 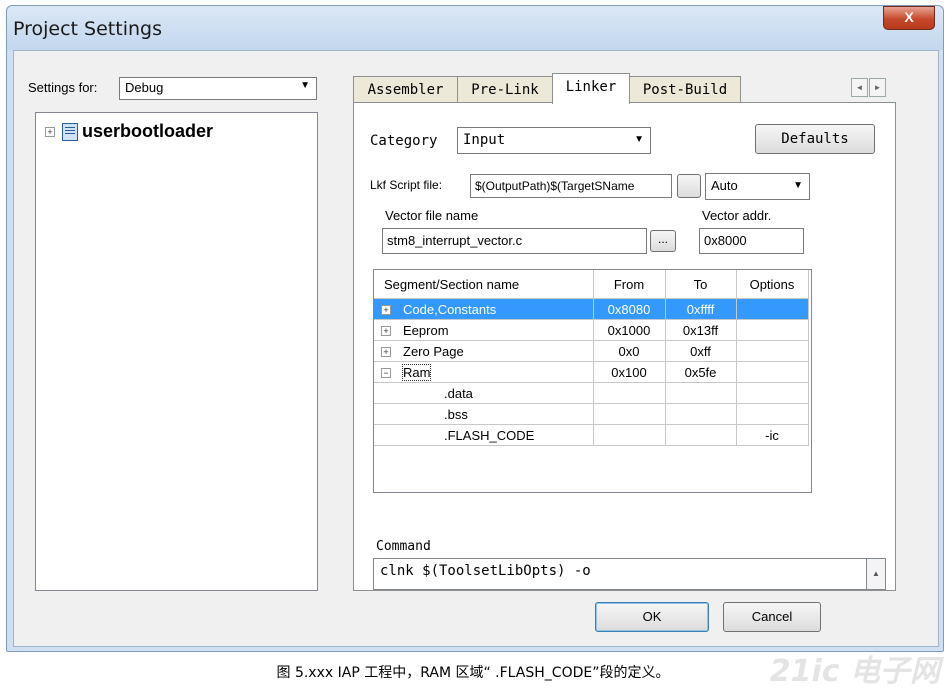 I want to click on settings-for-label: Settings for:, so click(x=63, y=87).